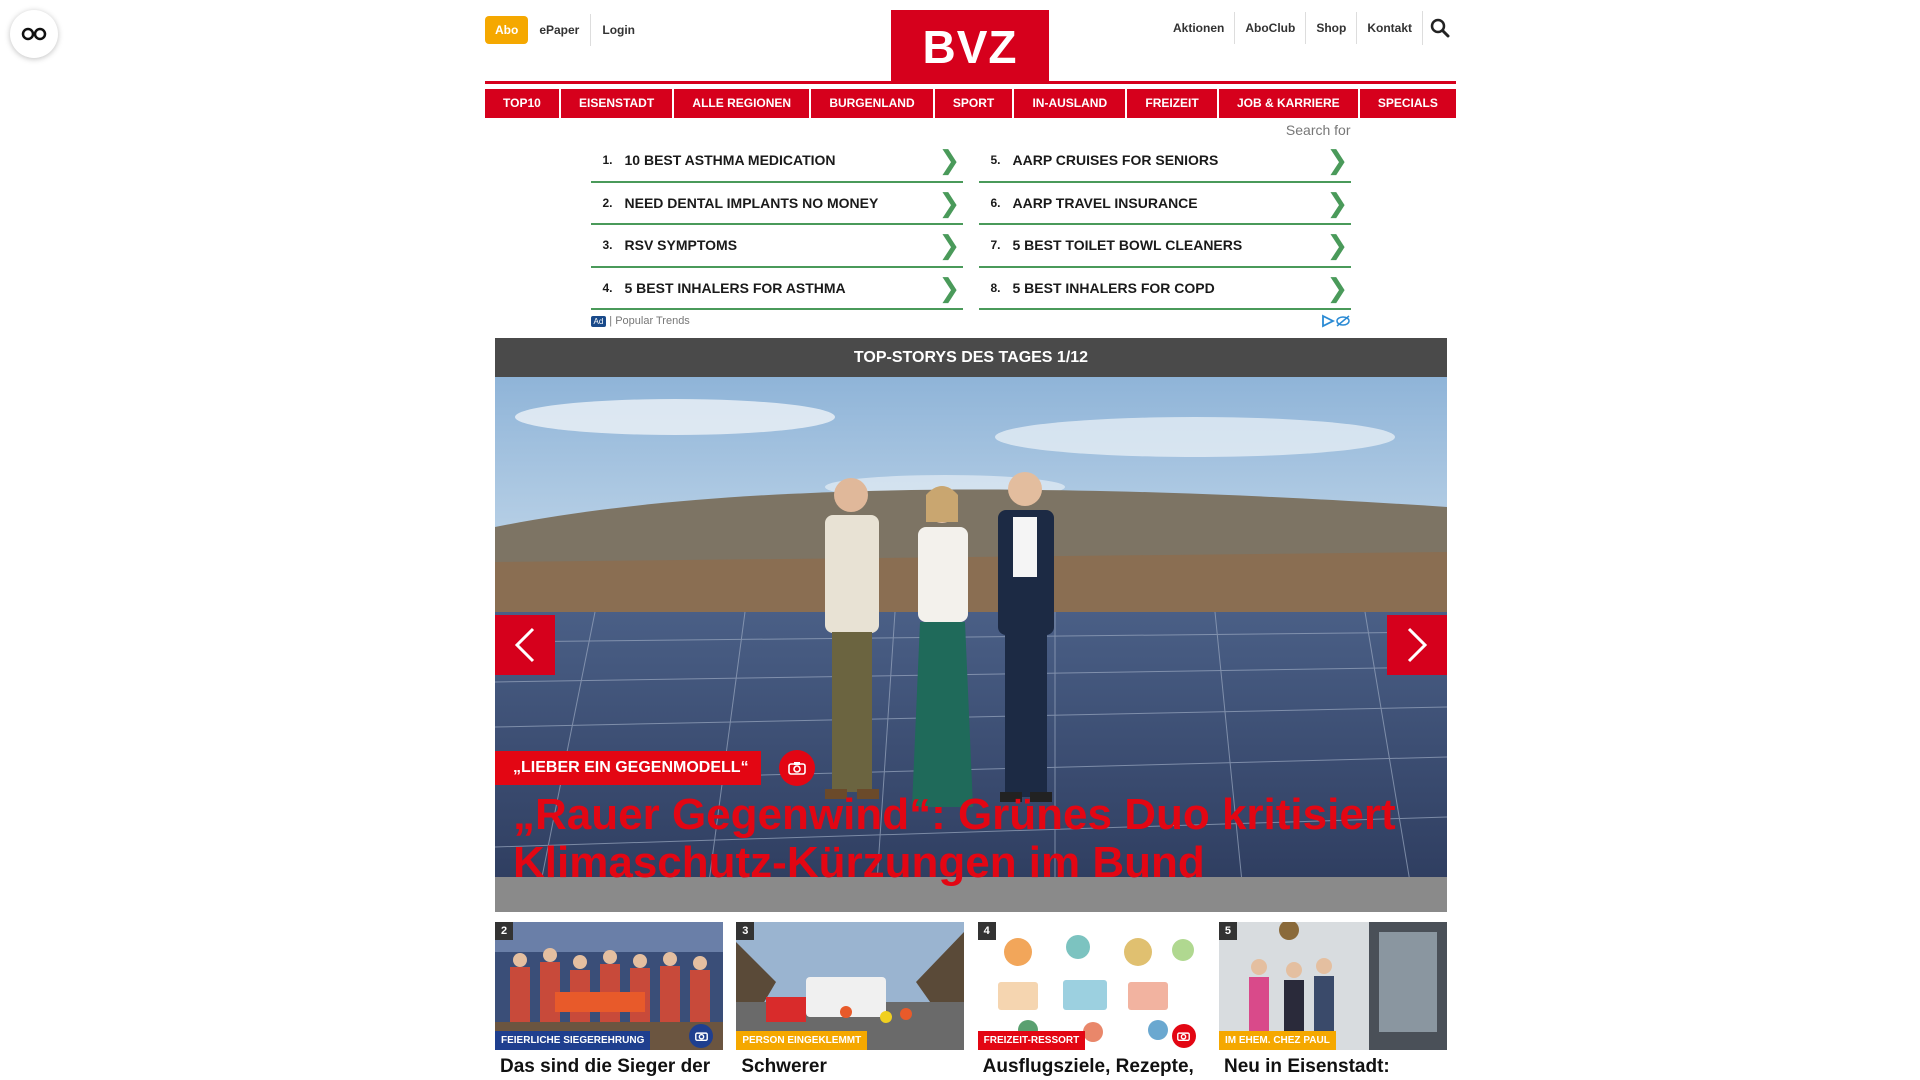 Image resolution: width=1920 pixels, height=1080 pixels. What do you see at coordinates (1127, 245) in the screenshot?
I see `ad-row-text: 5 BEST TOILET BOWL CLEANERS` at bounding box center [1127, 245].